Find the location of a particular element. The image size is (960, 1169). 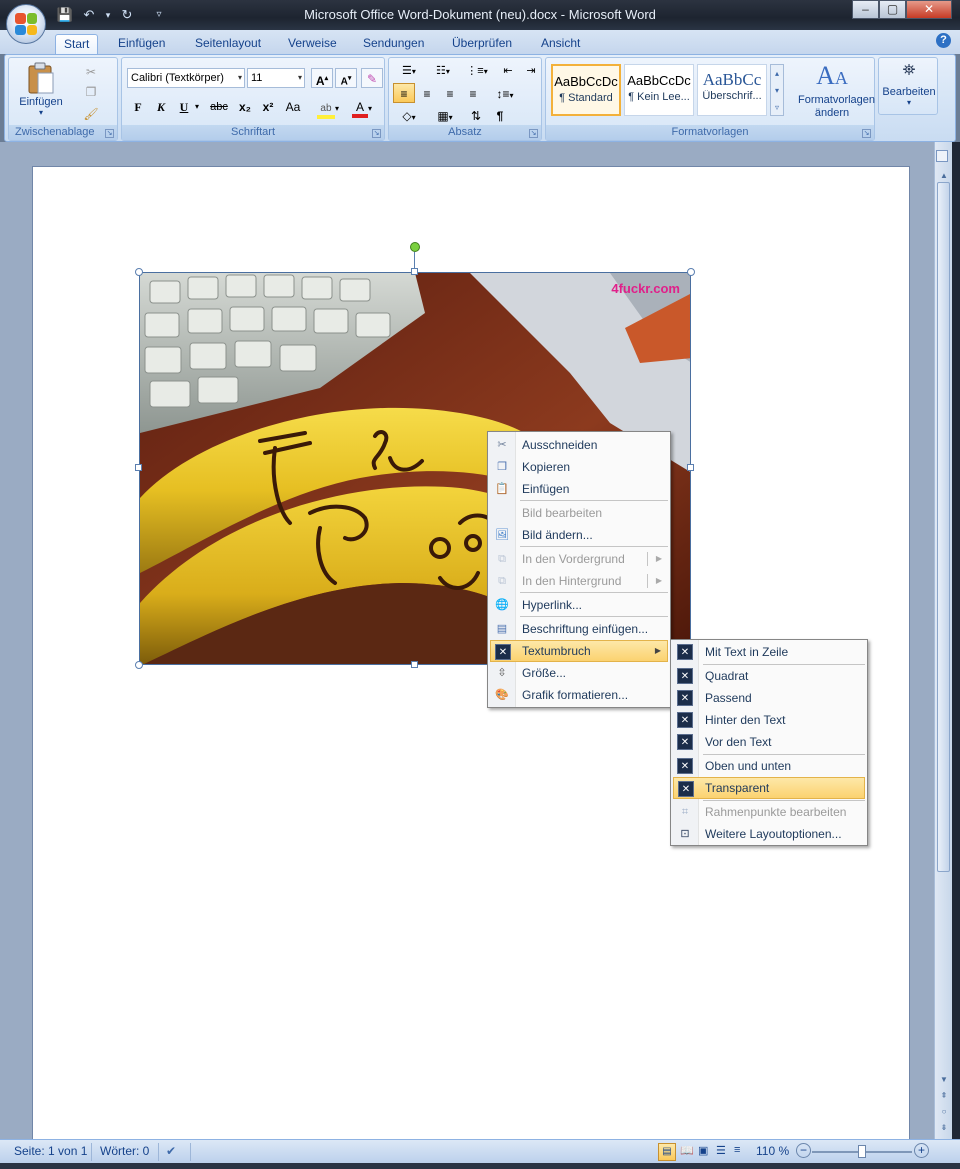

bold-button: F is located at coordinates (138, 106).